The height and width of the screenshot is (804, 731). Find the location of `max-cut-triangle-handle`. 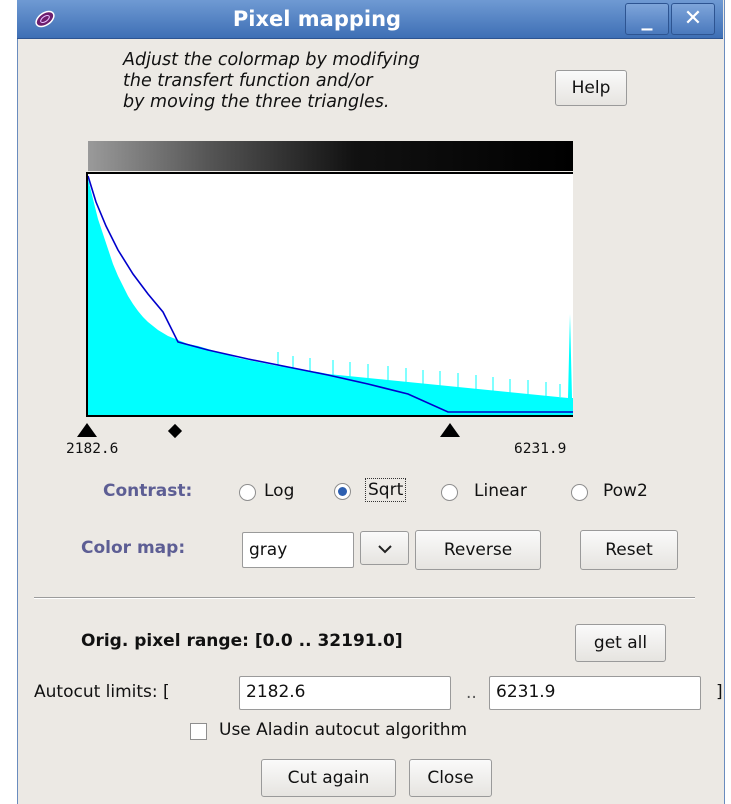

max-cut-triangle-handle is located at coordinates (450, 430).